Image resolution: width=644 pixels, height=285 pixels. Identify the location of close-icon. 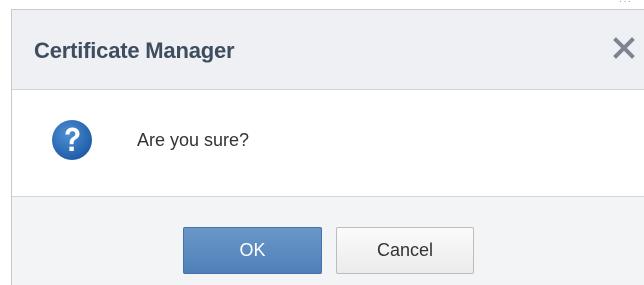
(624, 48).